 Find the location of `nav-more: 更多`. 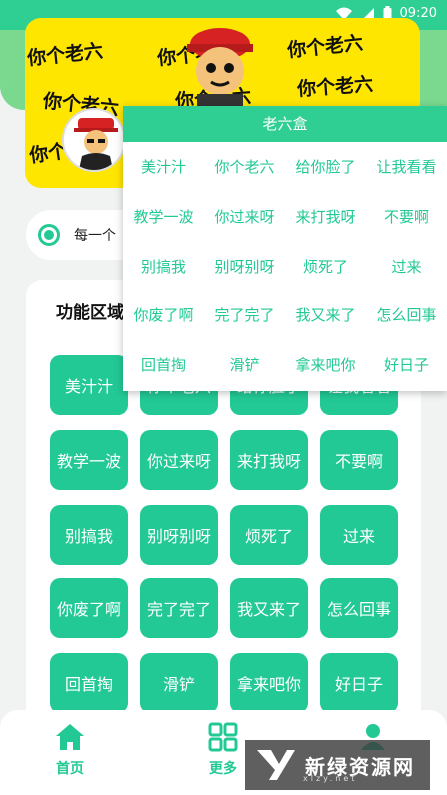

nav-more: 更多 is located at coordinates (223, 750).